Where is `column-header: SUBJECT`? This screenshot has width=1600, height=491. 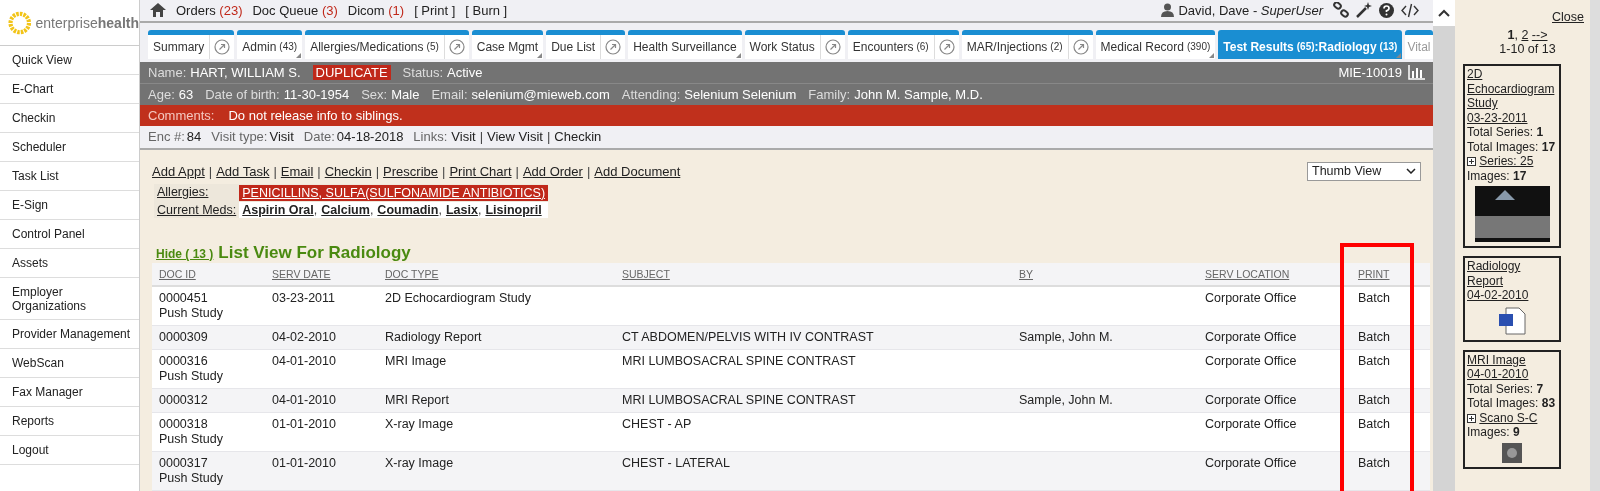 column-header: SUBJECT is located at coordinates (813, 275).